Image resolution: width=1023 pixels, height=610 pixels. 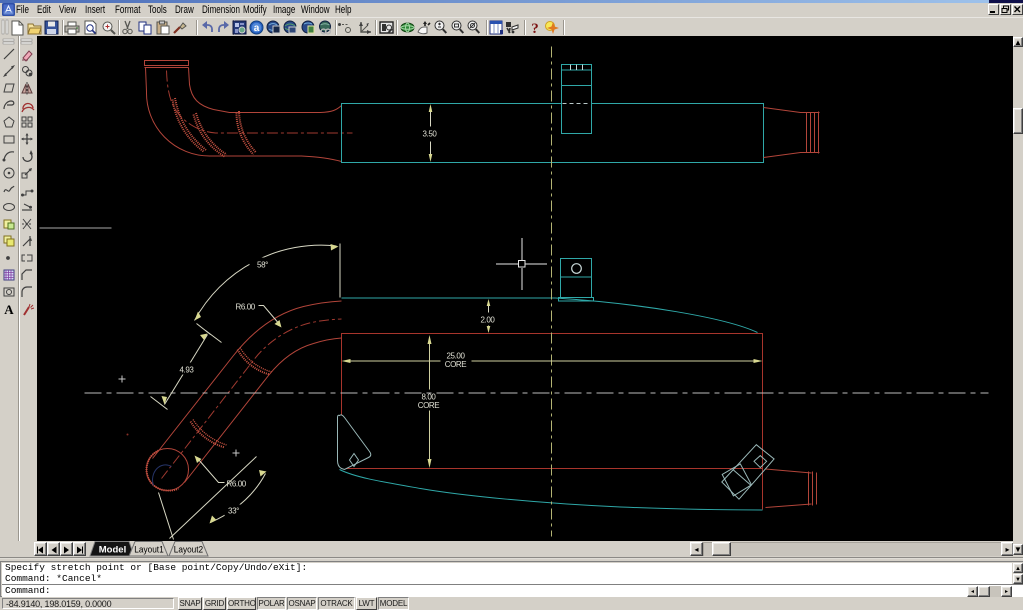 I want to click on svg-text: 58°, so click(x=262, y=265).